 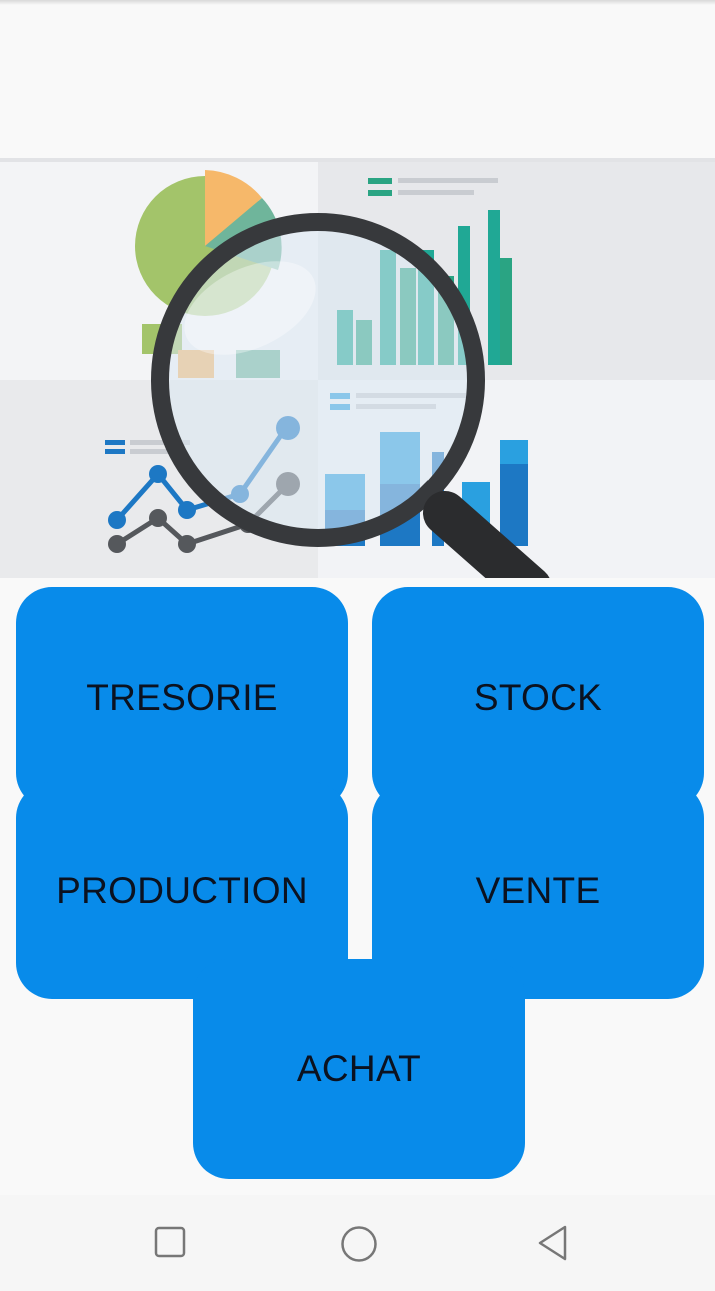 I want to click on tresorie-label: TRESORIE, so click(x=182, y=697).